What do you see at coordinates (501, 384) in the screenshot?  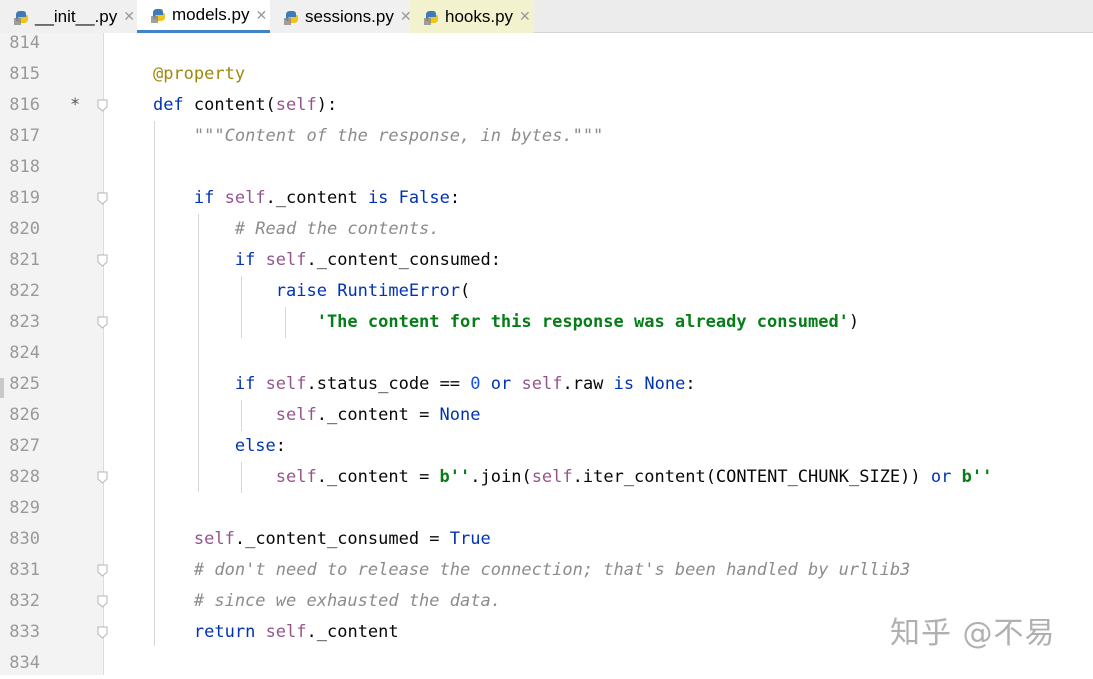 I see `token-kw: or` at bounding box center [501, 384].